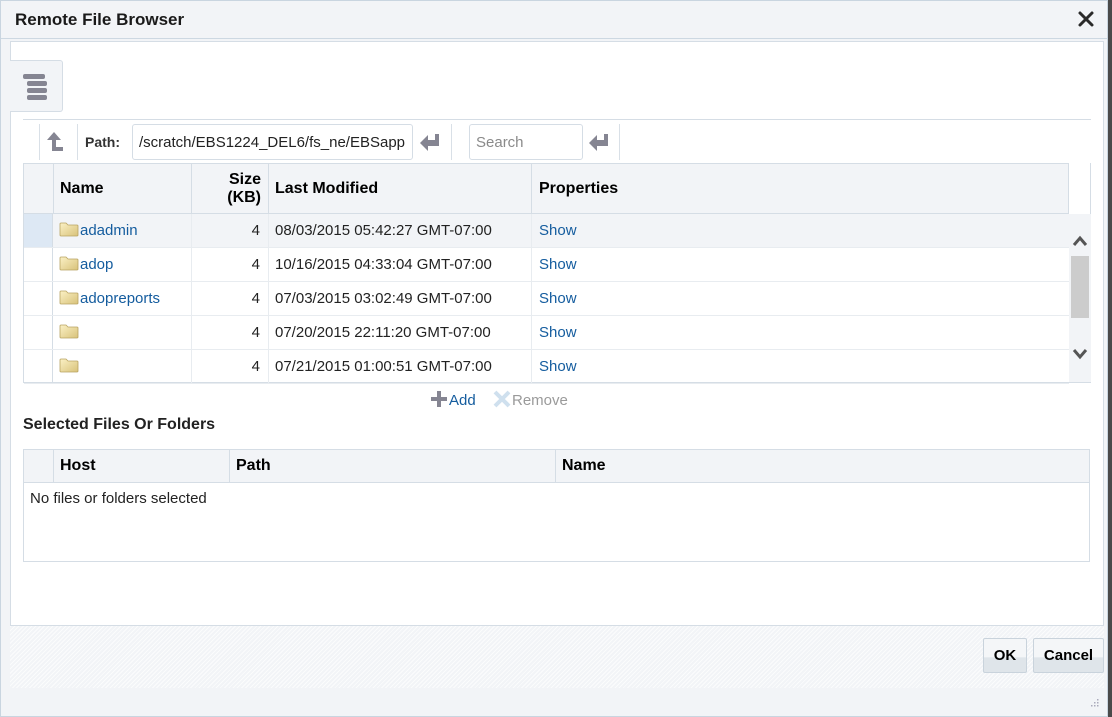 The height and width of the screenshot is (717, 1112). What do you see at coordinates (36, 86) in the screenshot?
I see `view-menu-button` at bounding box center [36, 86].